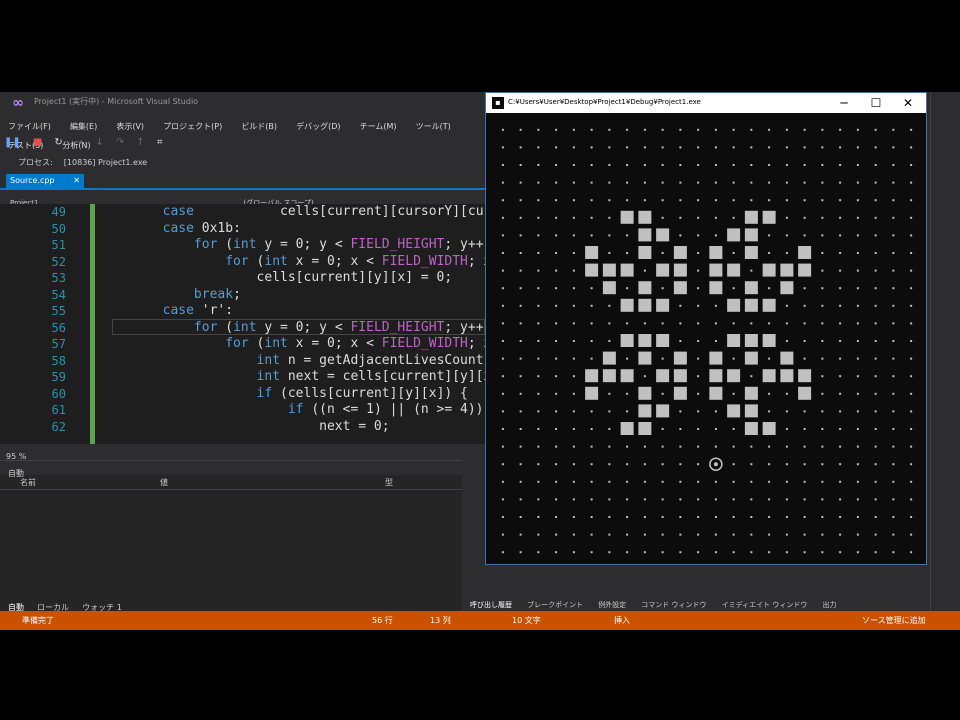 This screenshot has height=720, width=960. Describe the element at coordinates (292, 212) in the screenshot. I see `code-line: case cells[current][cursorY][cursorX]` at that location.